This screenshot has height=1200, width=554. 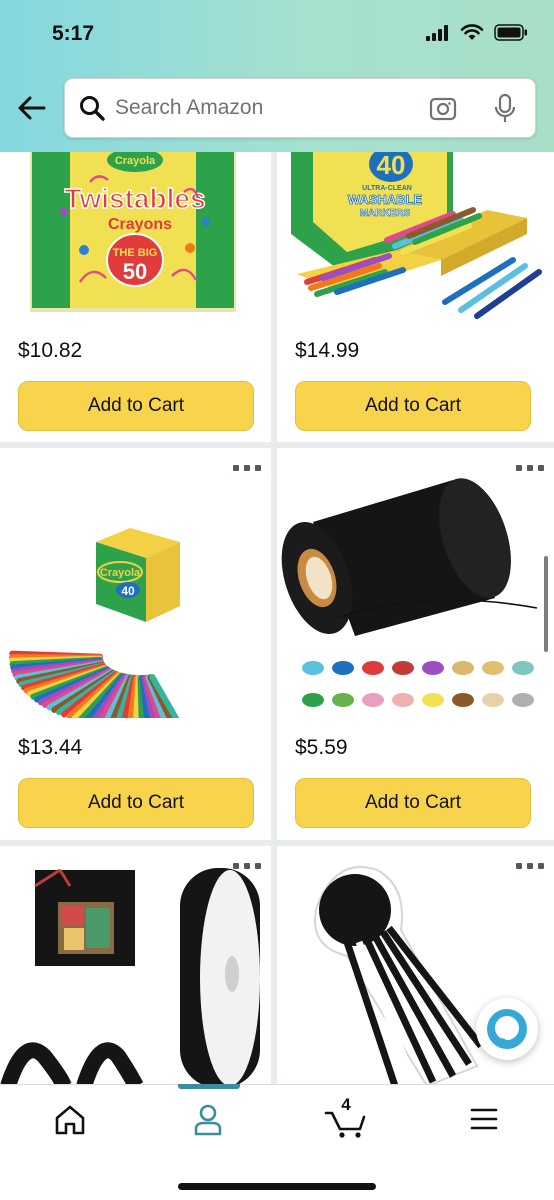 What do you see at coordinates (277, 1142) in the screenshot?
I see `bottom-nav: 4` at bounding box center [277, 1142].